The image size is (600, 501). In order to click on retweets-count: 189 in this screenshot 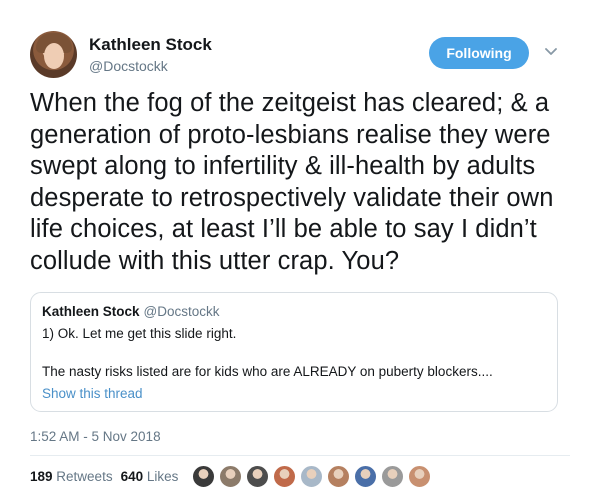, I will do `click(41, 476)`.